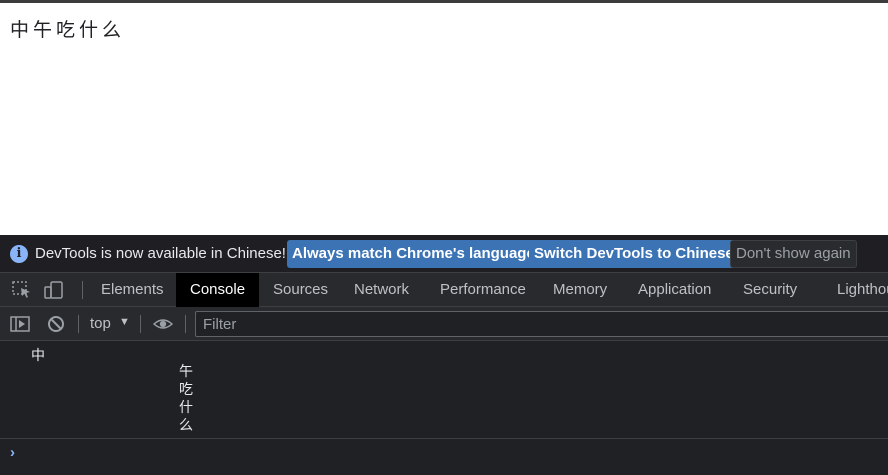 The image size is (888, 475). I want to click on console-divider, so click(444, 438).